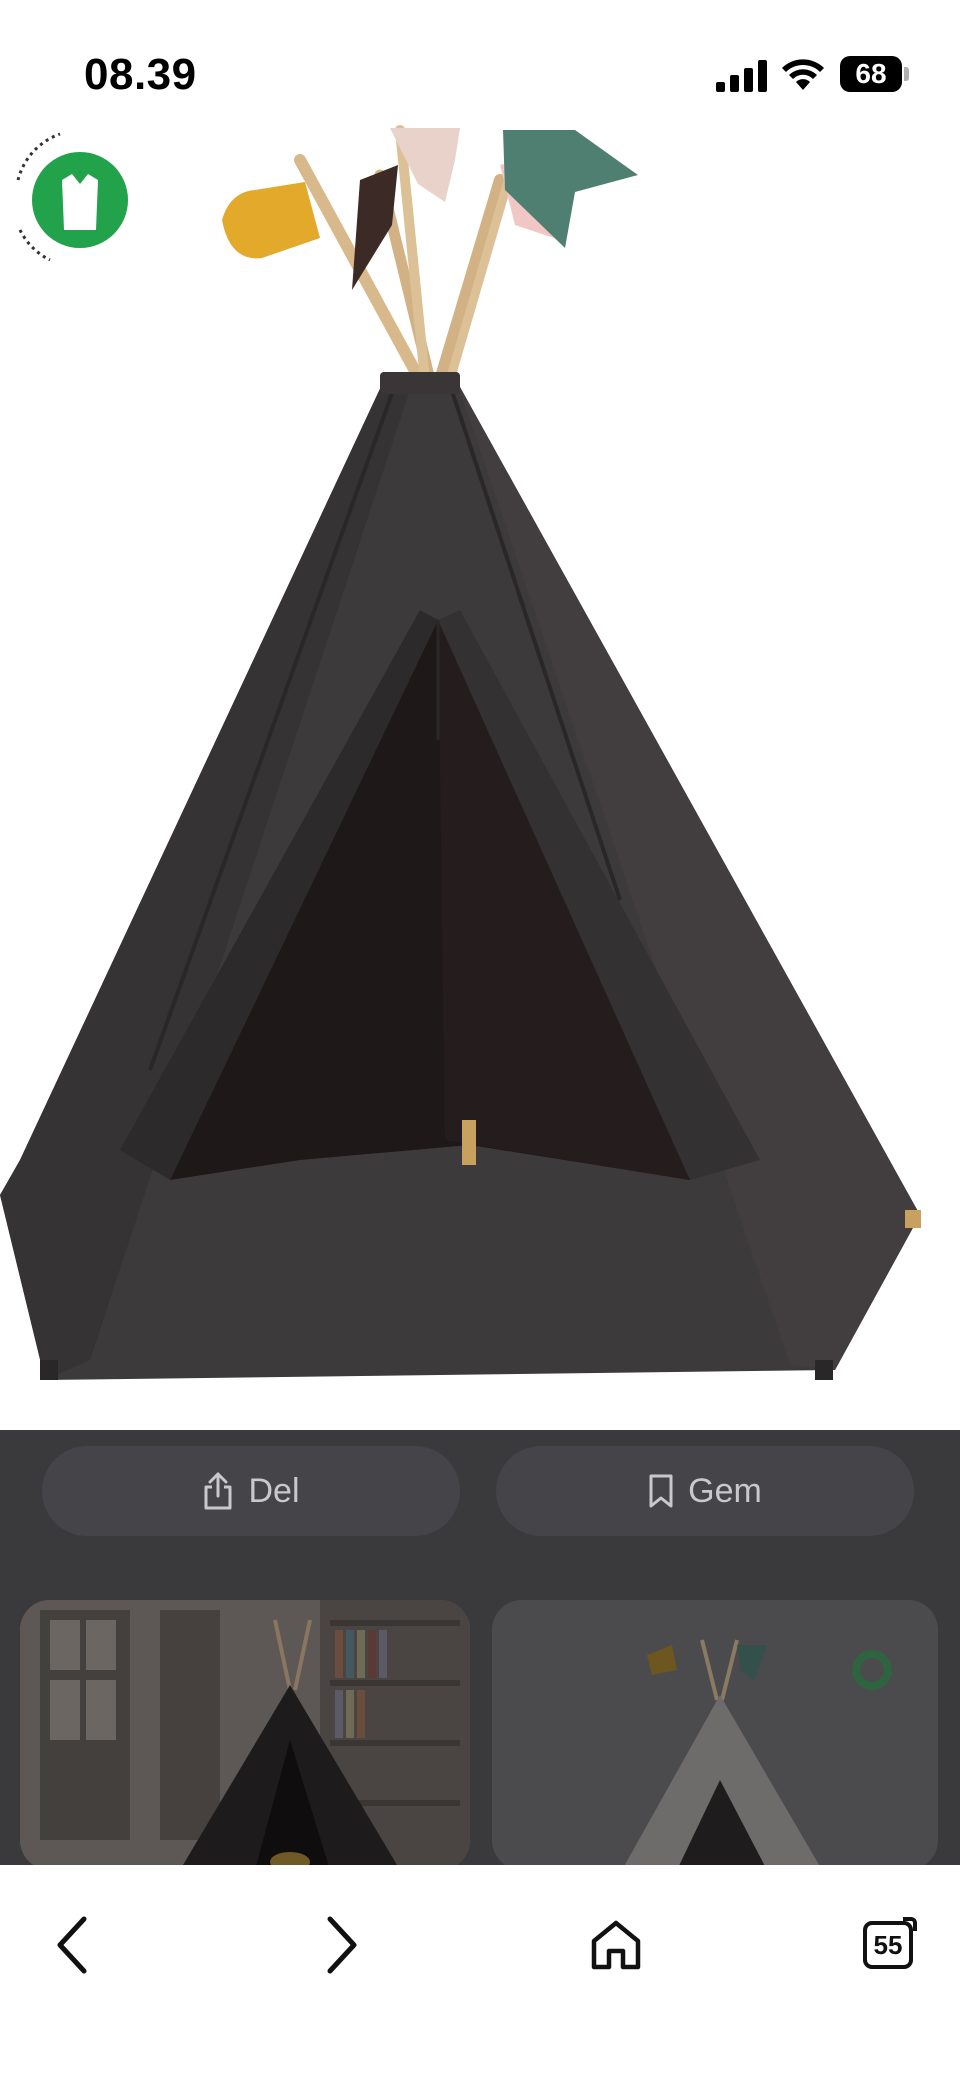 Image resolution: width=960 pixels, height=2079 pixels. What do you see at coordinates (274, 1490) in the screenshot?
I see `share-label: Del` at bounding box center [274, 1490].